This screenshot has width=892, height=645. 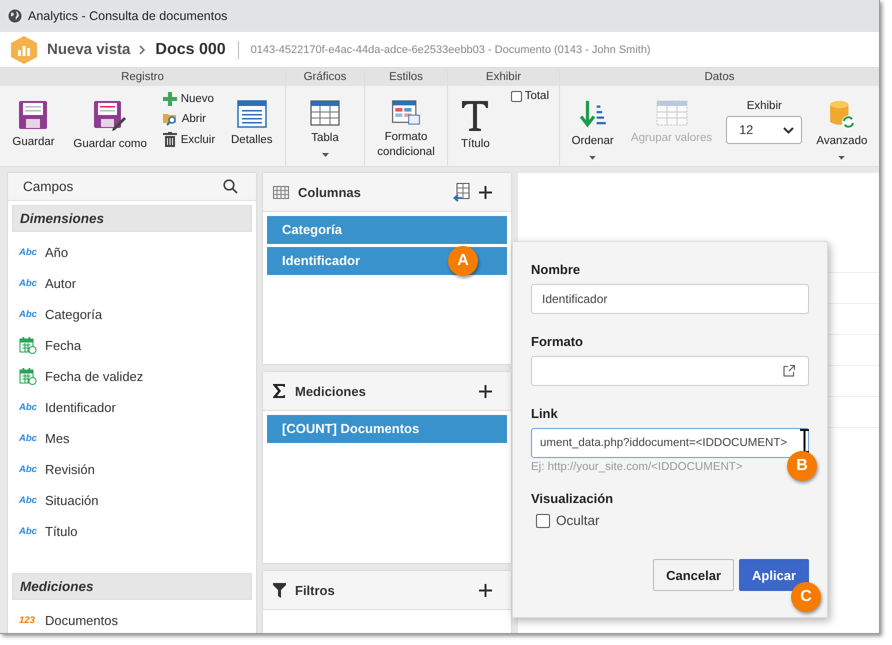 What do you see at coordinates (503, 77) in the screenshot?
I see `ribbon-group-label: Exhibir` at bounding box center [503, 77].